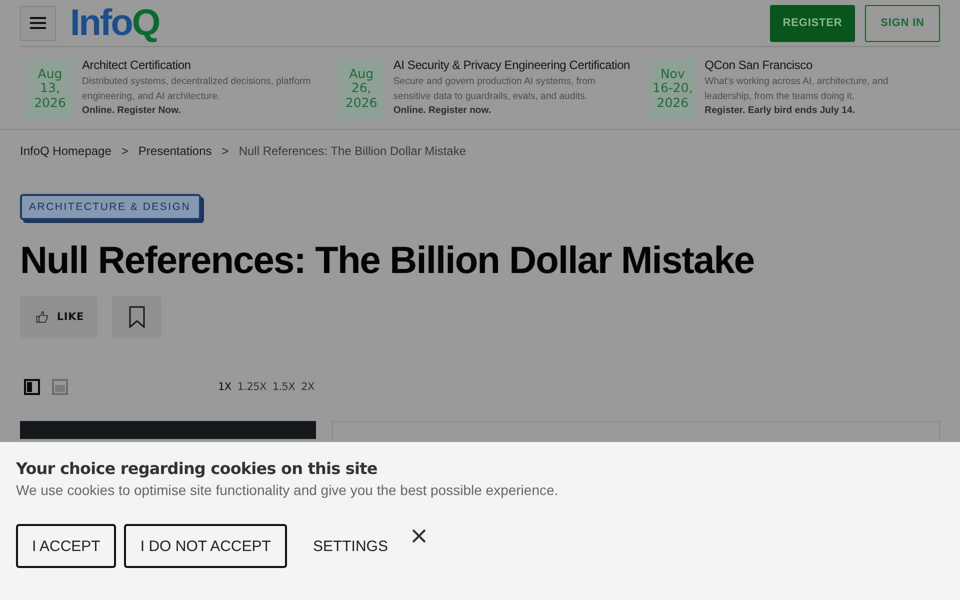  What do you see at coordinates (442, 110) in the screenshot?
I see `event-call-to-action: Online. Register now.` at bounding box center [442, 110].